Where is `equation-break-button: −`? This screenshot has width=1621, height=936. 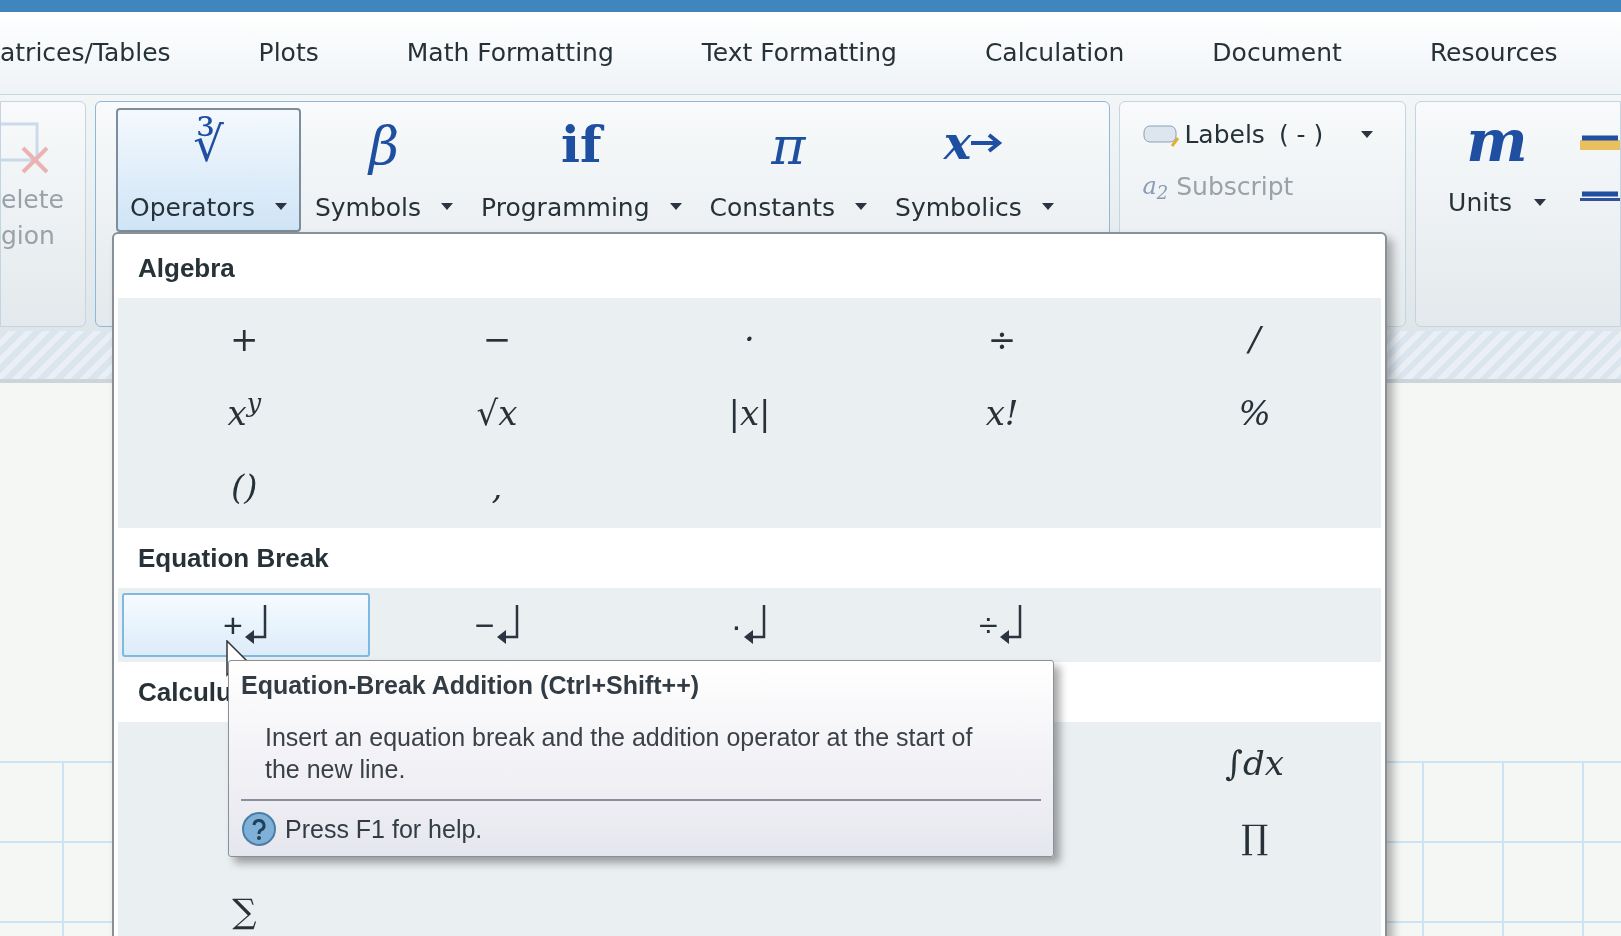 equation-break-button: − is located at coordinates (497, 625).